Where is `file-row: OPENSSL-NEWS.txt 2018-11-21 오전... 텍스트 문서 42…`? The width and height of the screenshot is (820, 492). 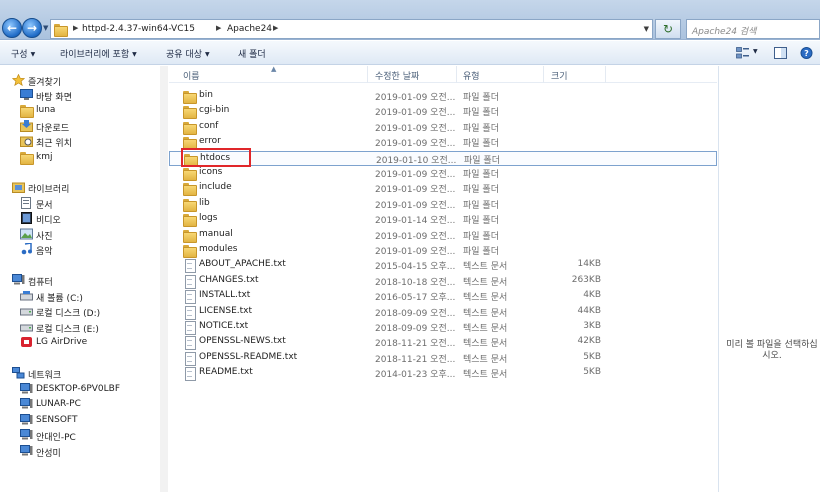 file-row: OPENSSL-NEWS.txt 2018-11-21 오전... 텍스트 문서 42… is located at coordinates (443, 343).